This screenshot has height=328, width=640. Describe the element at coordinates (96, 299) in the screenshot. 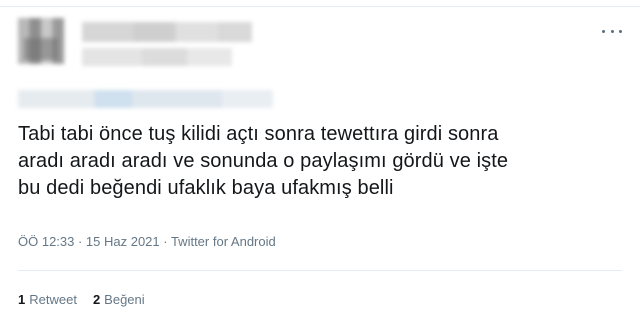

I see `like-count: 2` at that location.